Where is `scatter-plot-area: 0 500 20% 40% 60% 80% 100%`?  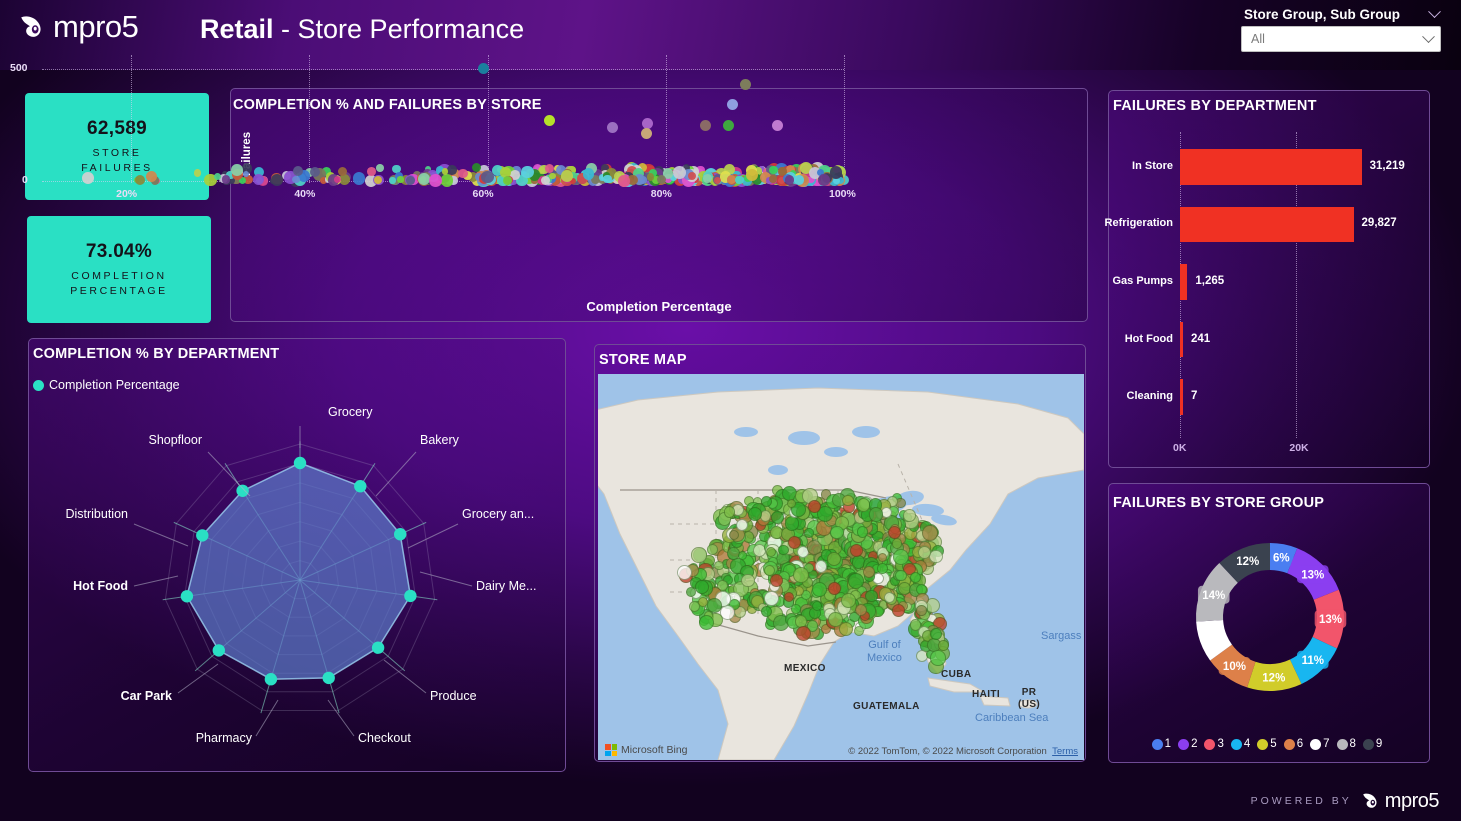 scatter-plot-area: 0 500 20% 40% 60% 80% 100% is located at coordinates (433, 127).